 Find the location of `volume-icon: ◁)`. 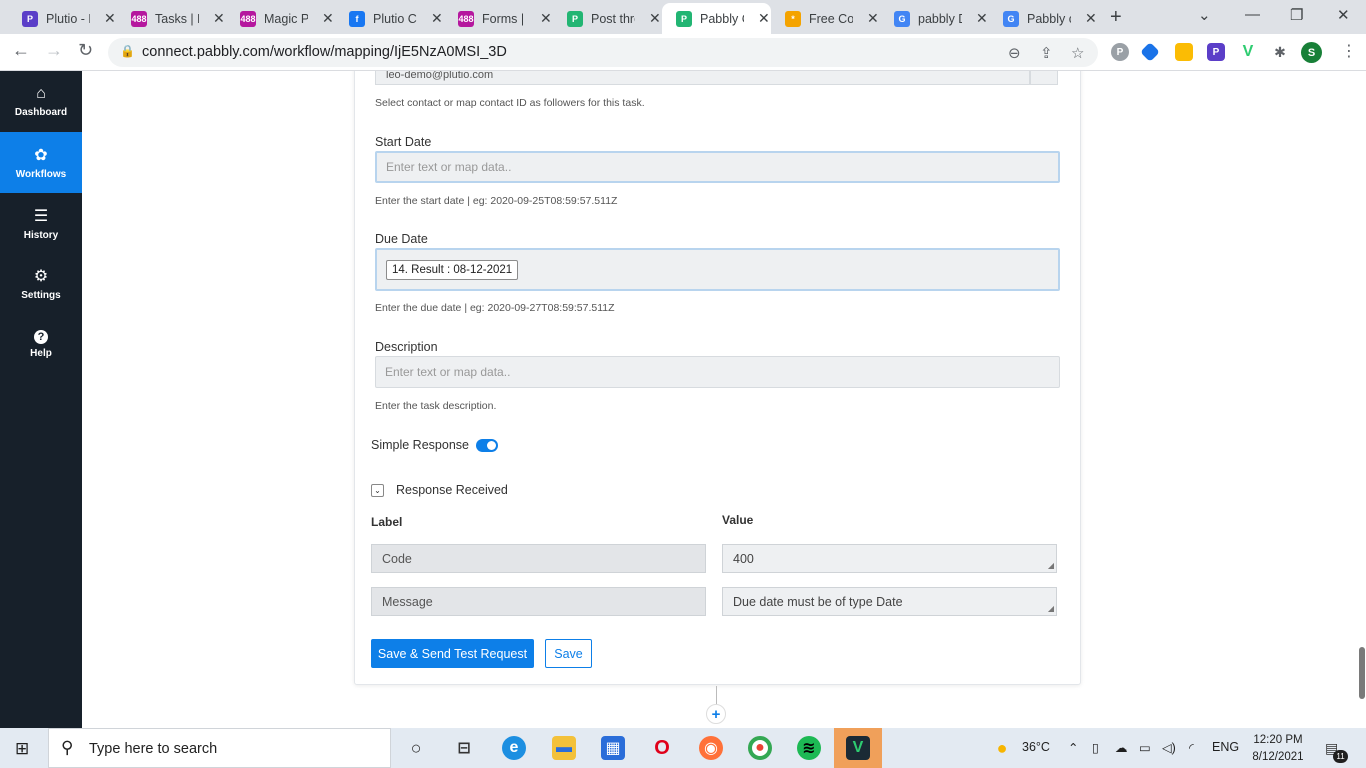

volume-icon: ◁) is located at coordinates (1169, 747).